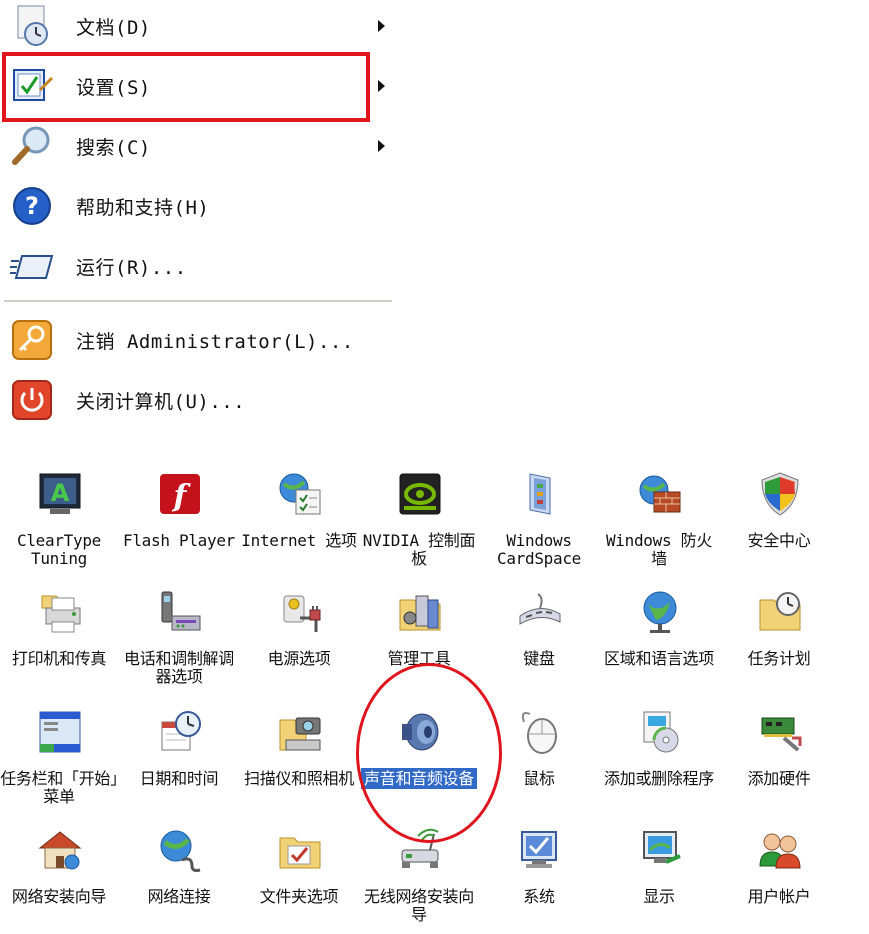  What do you see at coordinates (419, 519) in the screenshot?
I see `cp-item-nvidia: NVIDIA 控制面板` at bounding box center [419, 519].